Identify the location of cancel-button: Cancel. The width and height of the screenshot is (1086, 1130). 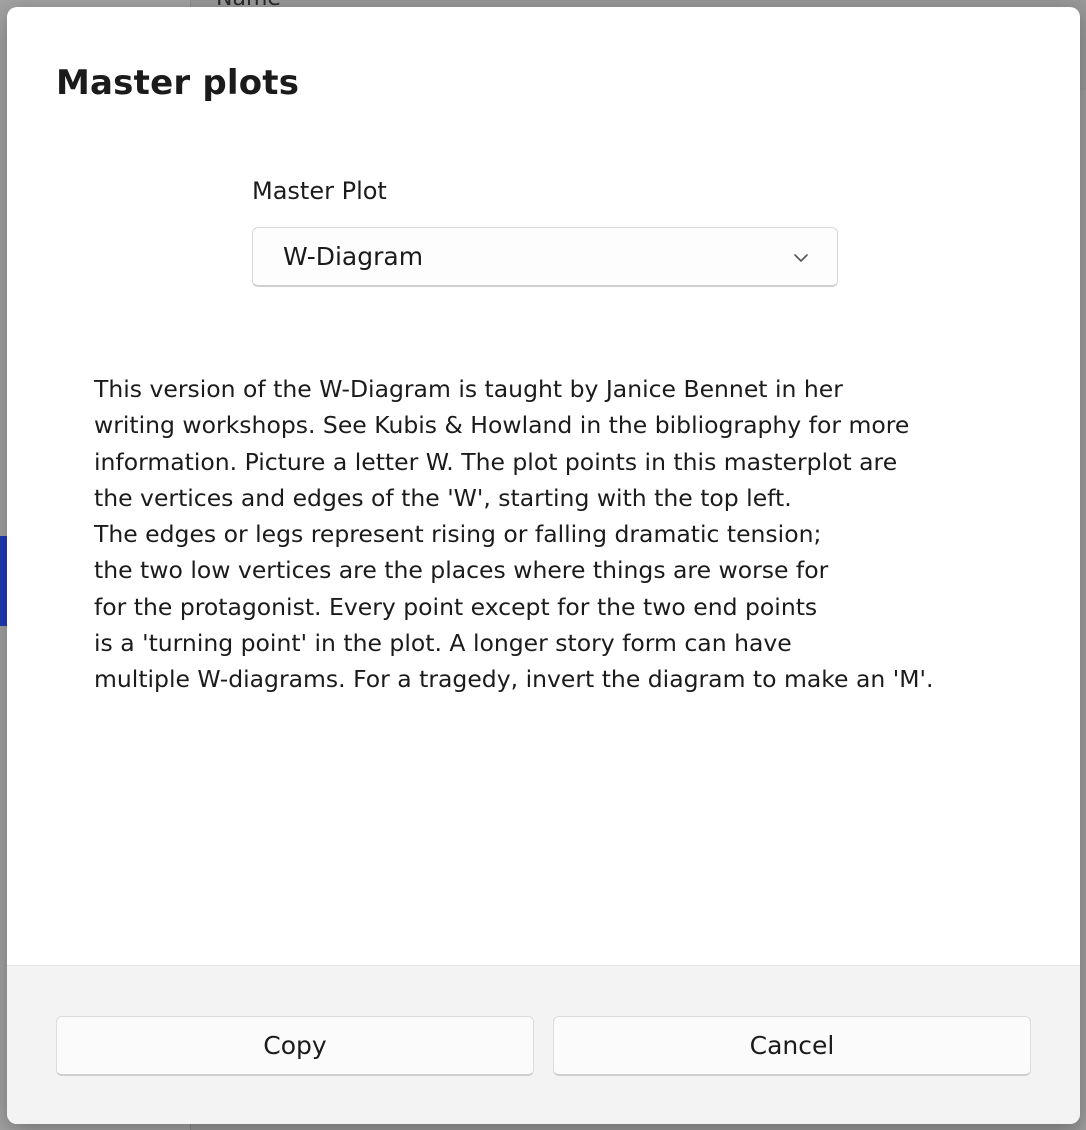
(792, 1046).